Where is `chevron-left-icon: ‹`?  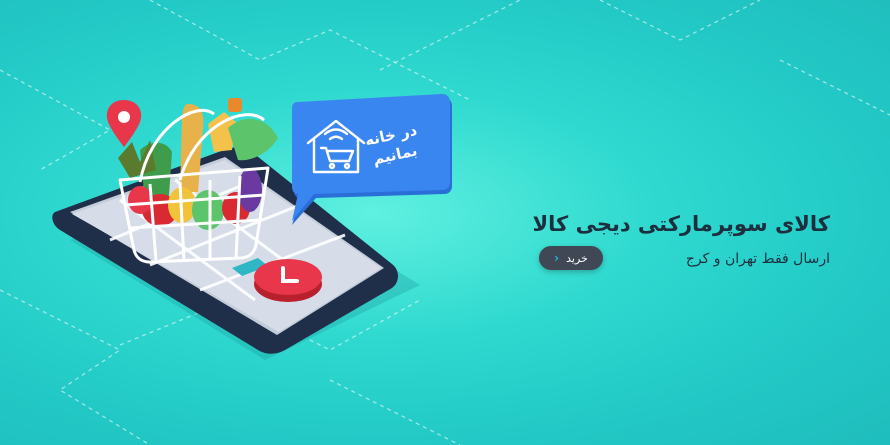
chevron-left-icon: ‹ is located at coordinates (557, 258).